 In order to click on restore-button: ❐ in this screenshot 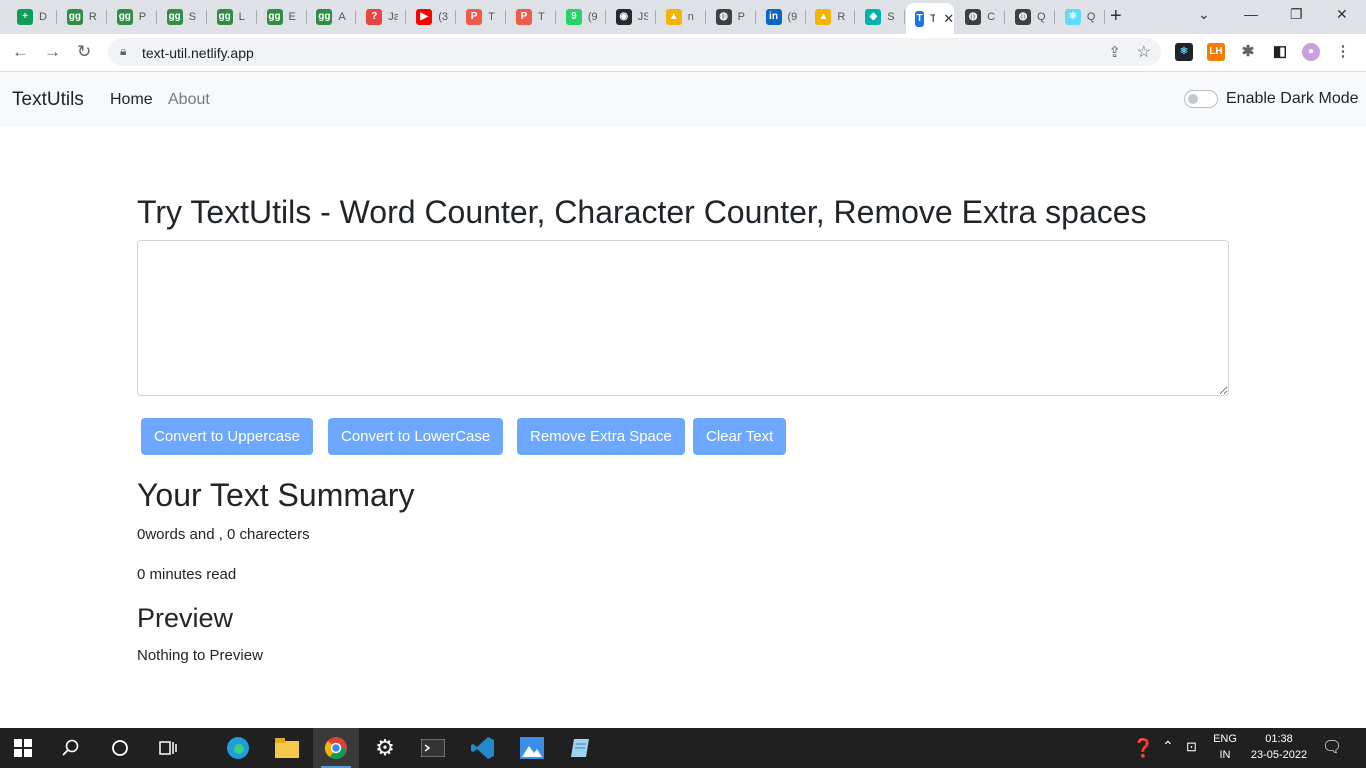, I will do `click(1296, 14)`.